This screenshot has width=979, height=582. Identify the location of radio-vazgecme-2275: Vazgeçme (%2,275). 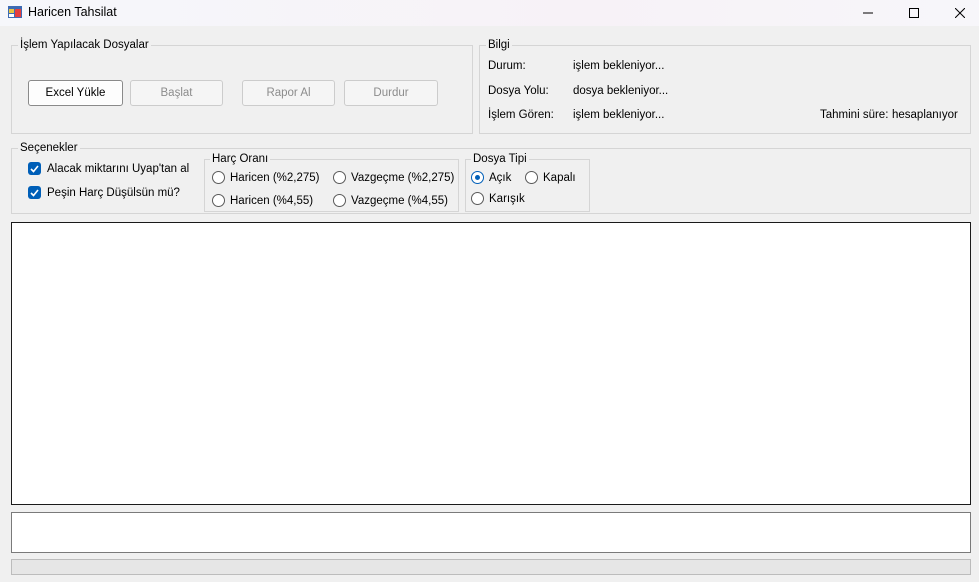
(393, 177).